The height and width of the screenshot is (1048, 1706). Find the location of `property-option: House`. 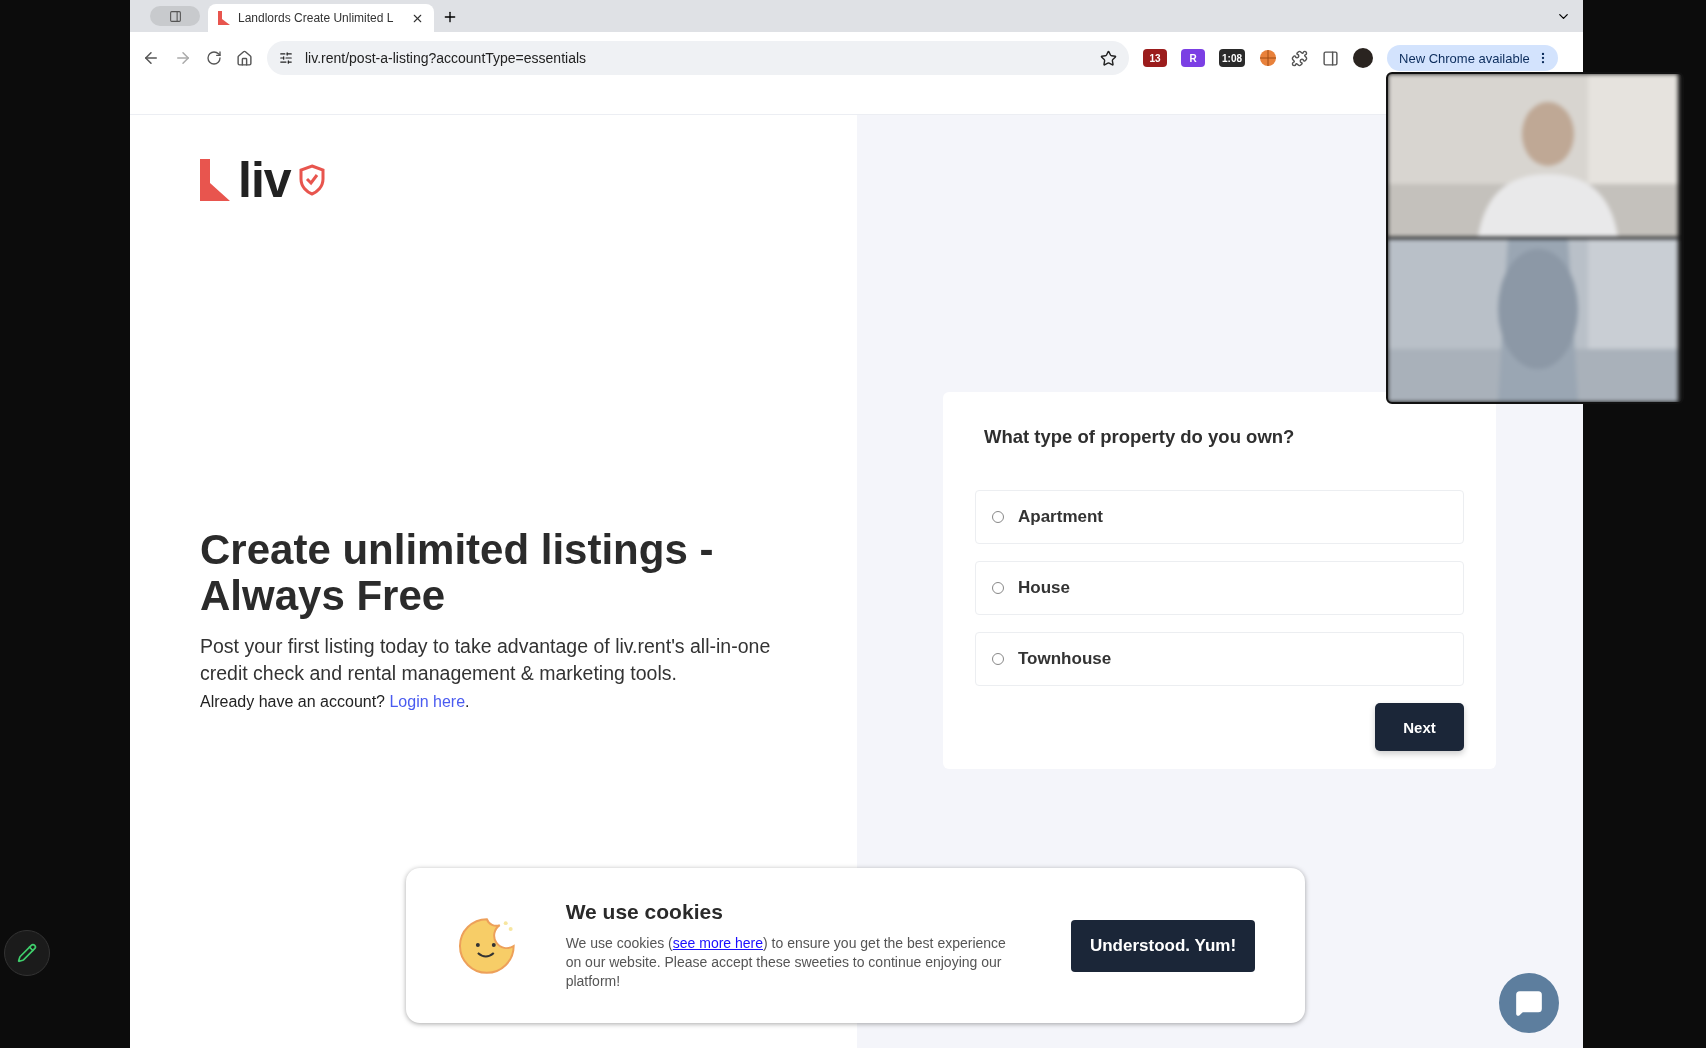

property-option: House is located at coordinates (1219, 588).